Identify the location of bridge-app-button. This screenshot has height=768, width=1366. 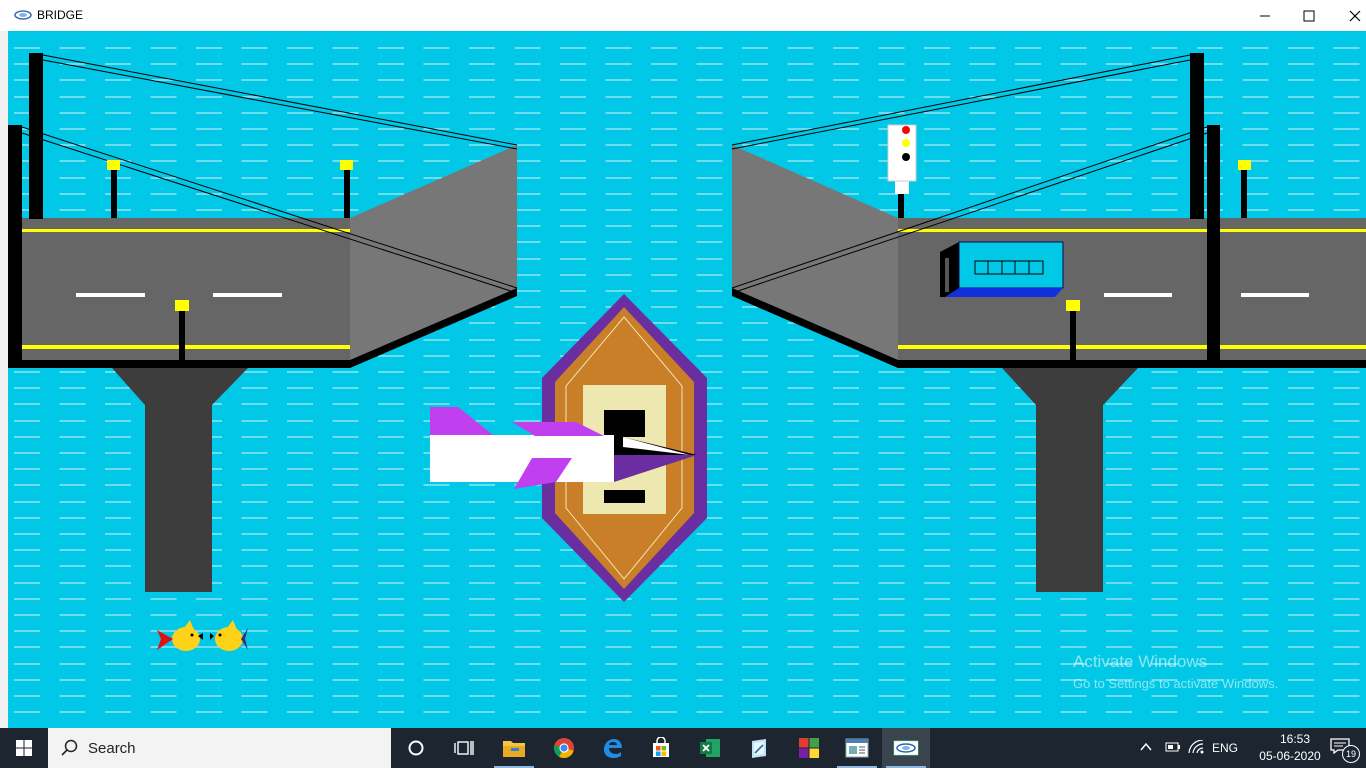
(906, 748).